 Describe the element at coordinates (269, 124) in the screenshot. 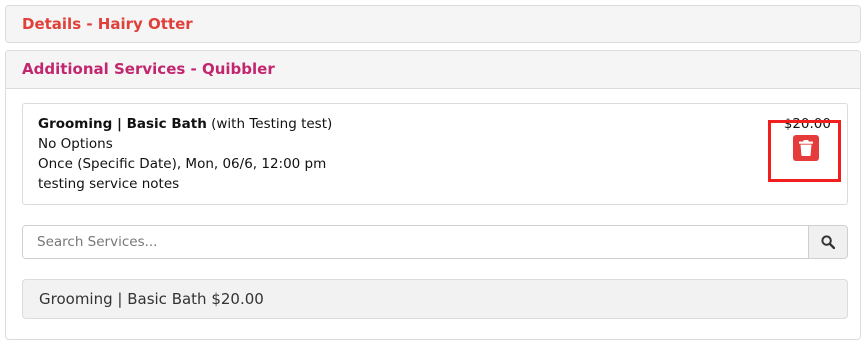

I see `service-with: (with Testing test)` at that location.